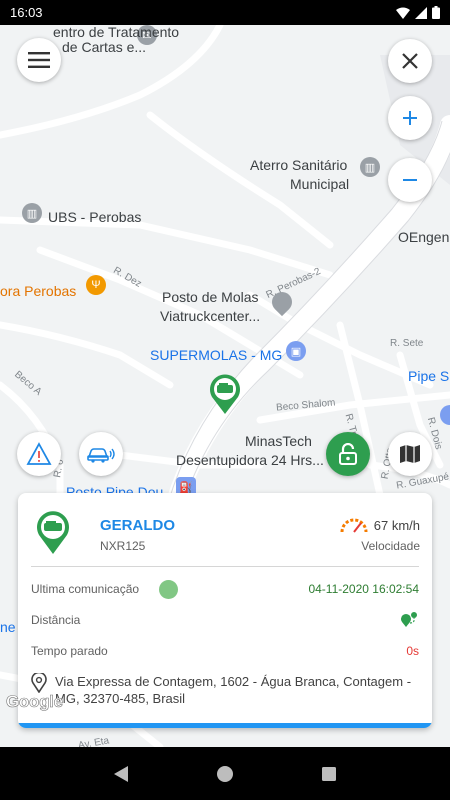 The width and height of the screenshot is (450, 800). I want to click on hamburger-menu-icon, so click(39, 60).